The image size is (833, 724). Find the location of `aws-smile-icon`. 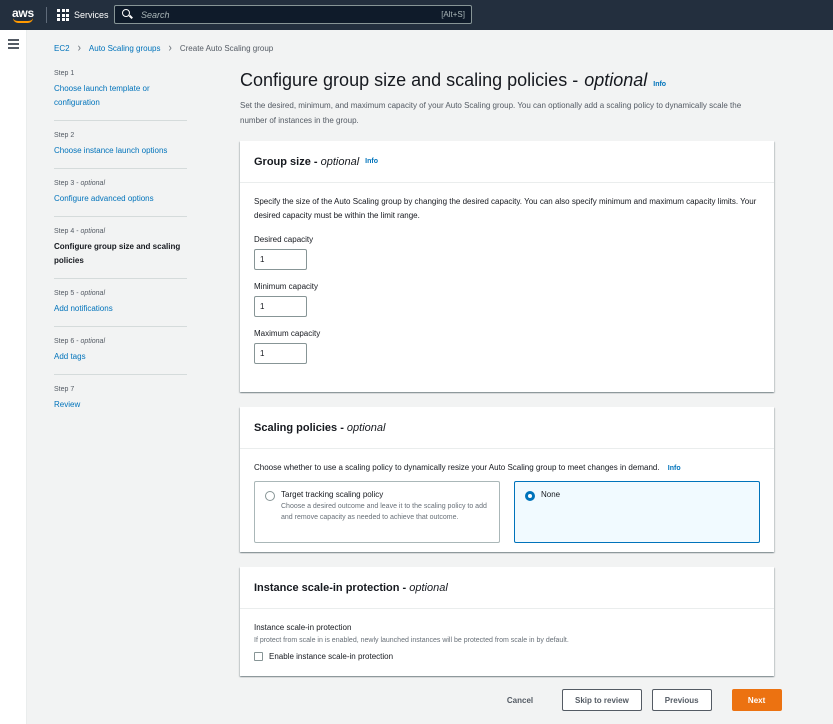

aws-smile-icon is located at coordinates (23, 20).